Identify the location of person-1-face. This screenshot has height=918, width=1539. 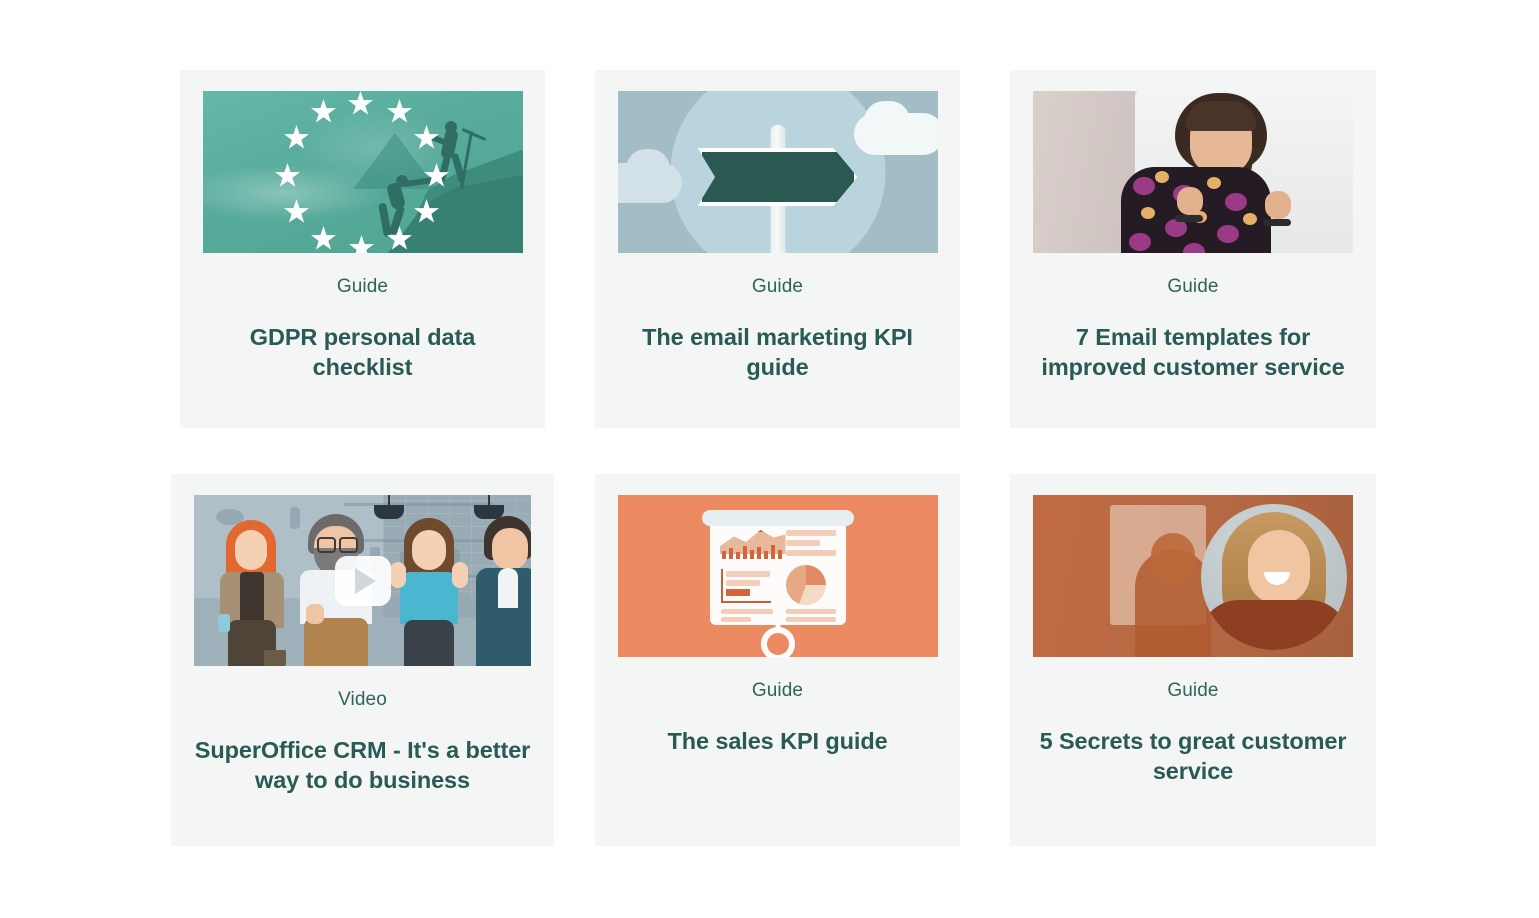
(251, 550).